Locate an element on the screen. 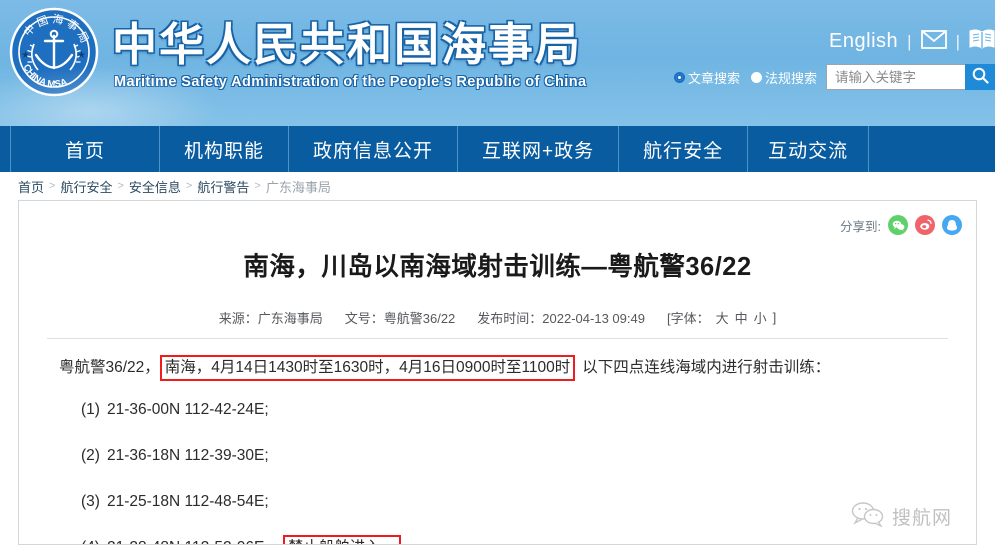  search-scope-article: 文章搜索 is located at coordinates (706, 77).